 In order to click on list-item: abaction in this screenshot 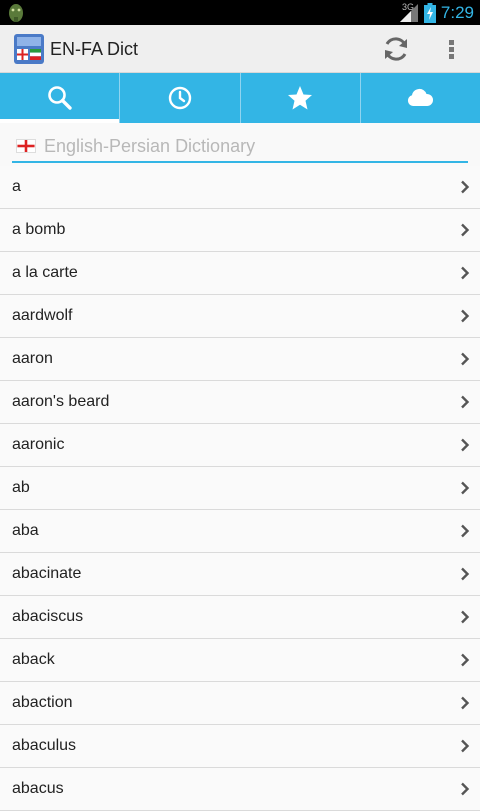, I will do `click(240, 703)`.